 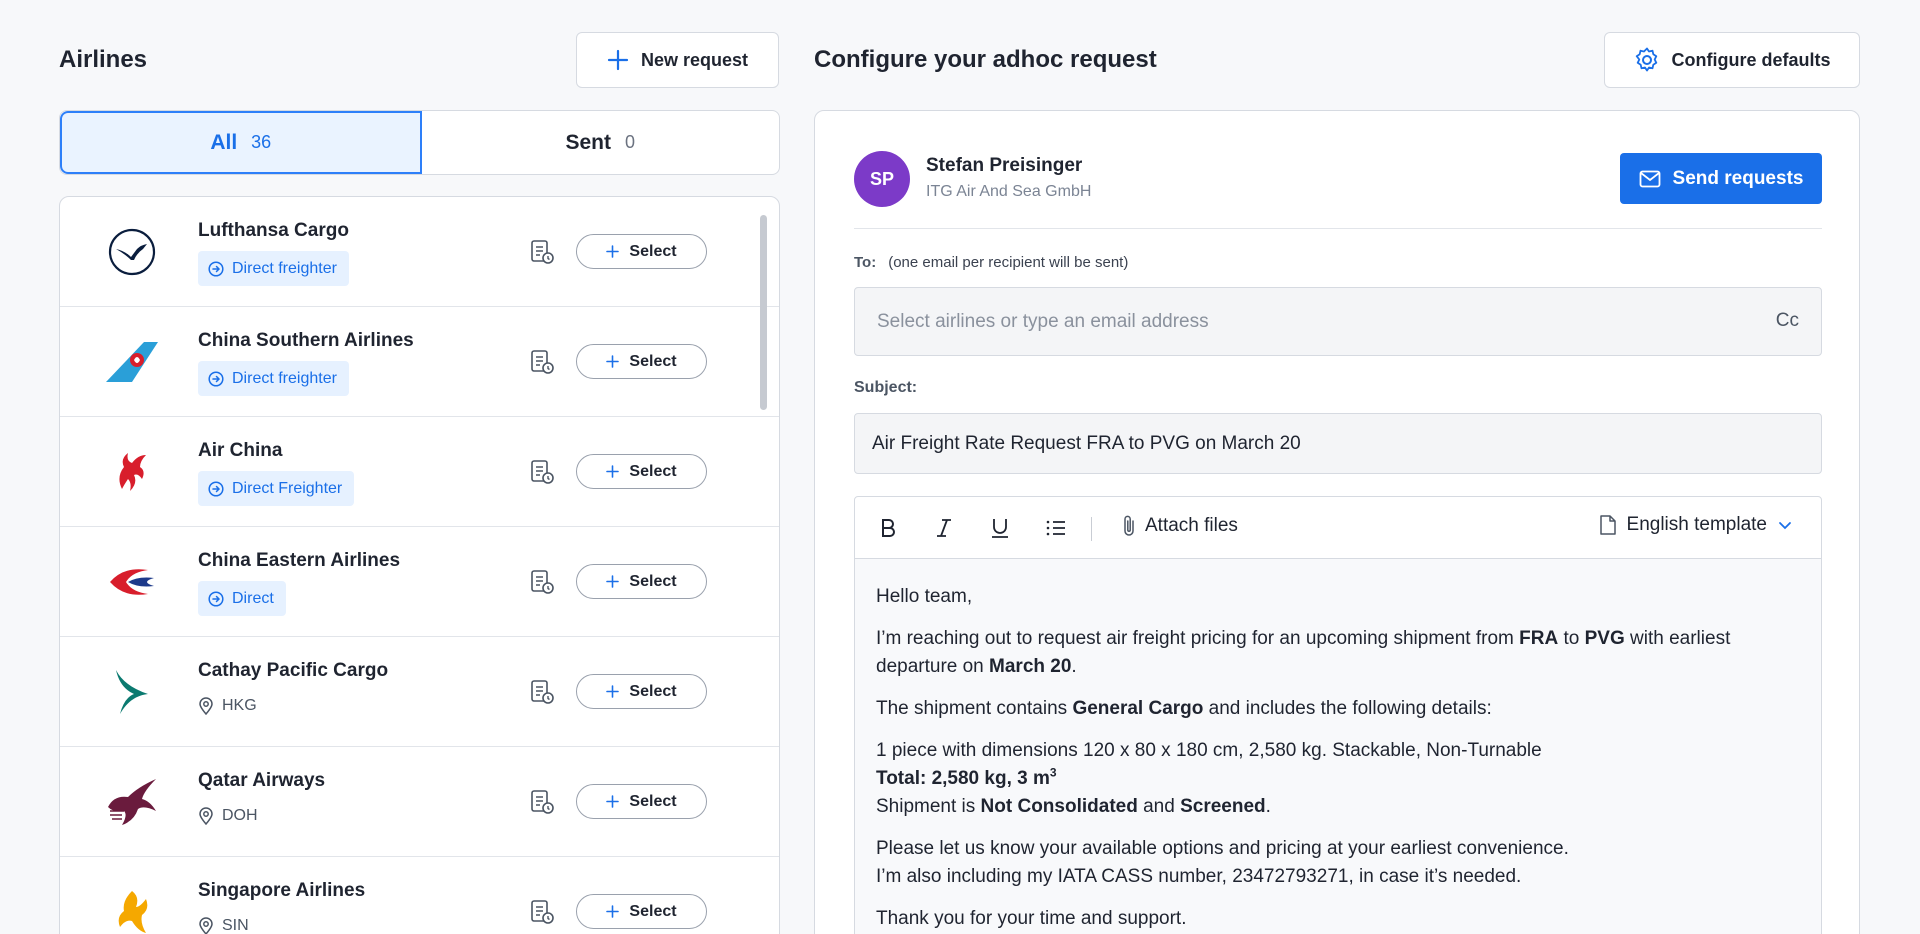 I want to click on badge-label: Direct, so click(x=253, y=598).